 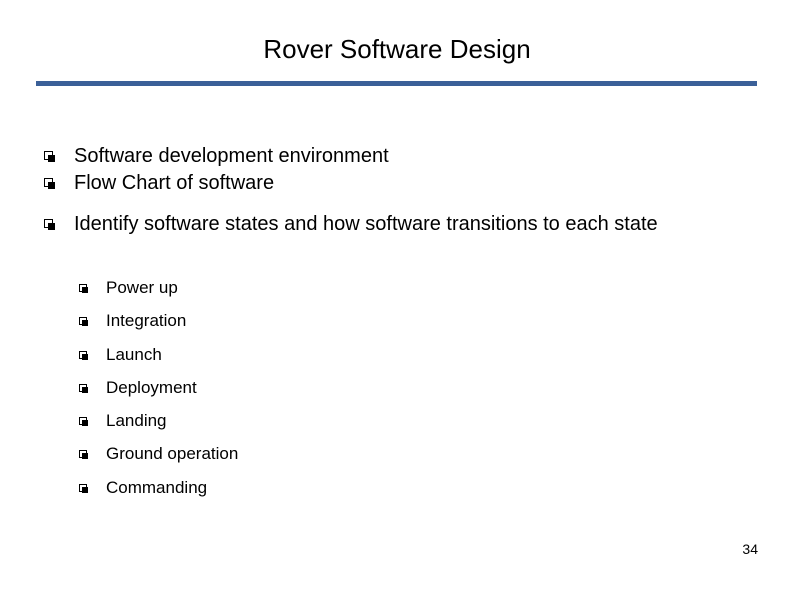 What do you see at coordinates (157, 487) in the screenshot?
I see `sub-bullet-label: Commanding` at bounding box center [157, 487].